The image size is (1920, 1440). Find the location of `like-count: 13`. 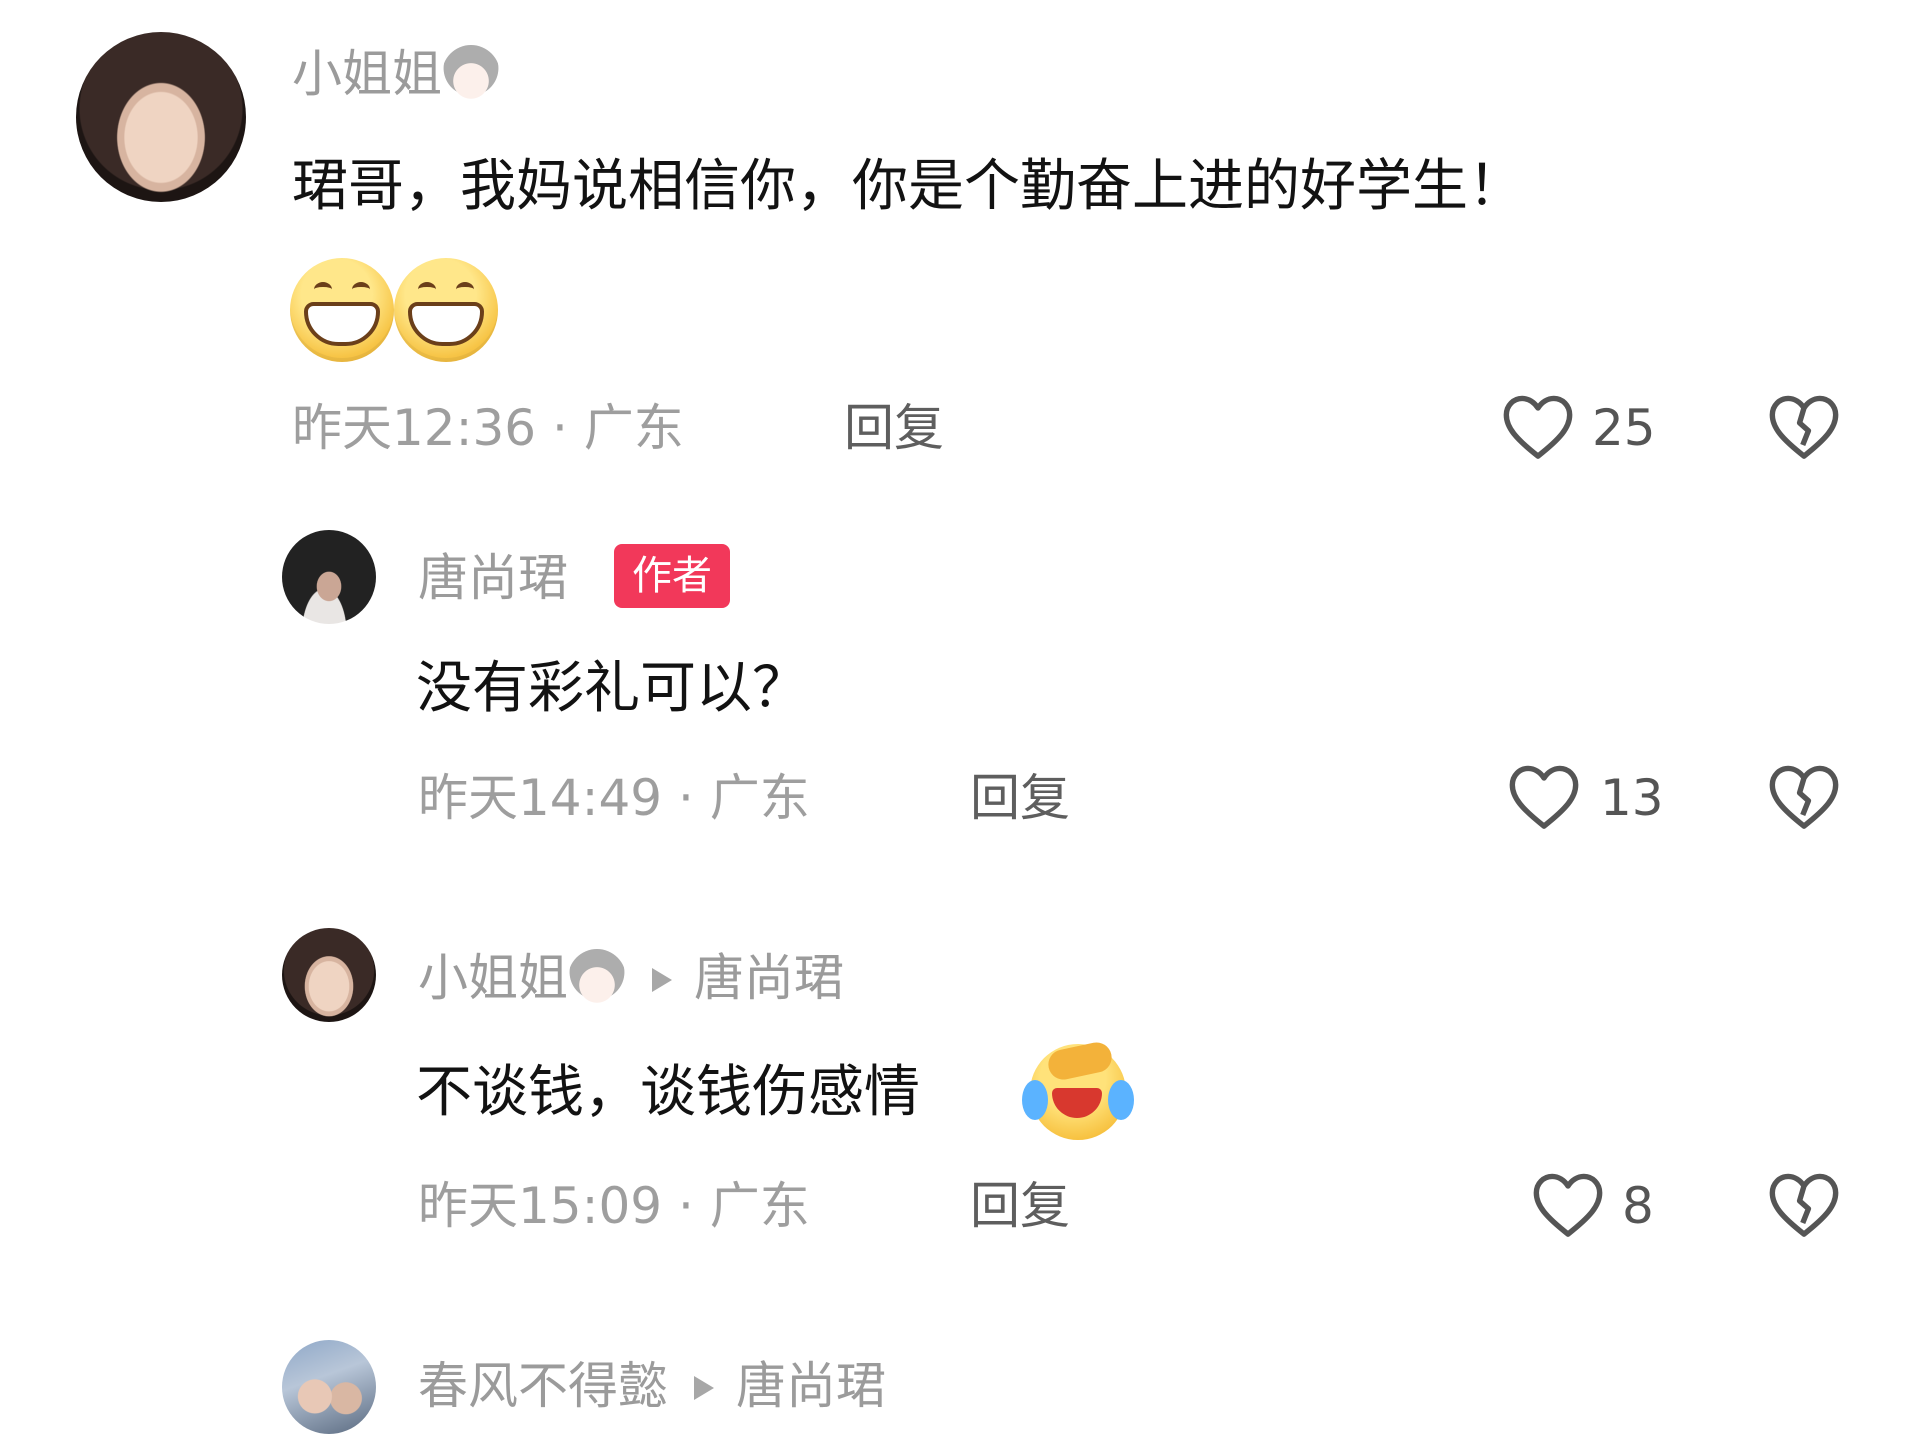

like-count: 13 is located at coordinates (1632, 798).